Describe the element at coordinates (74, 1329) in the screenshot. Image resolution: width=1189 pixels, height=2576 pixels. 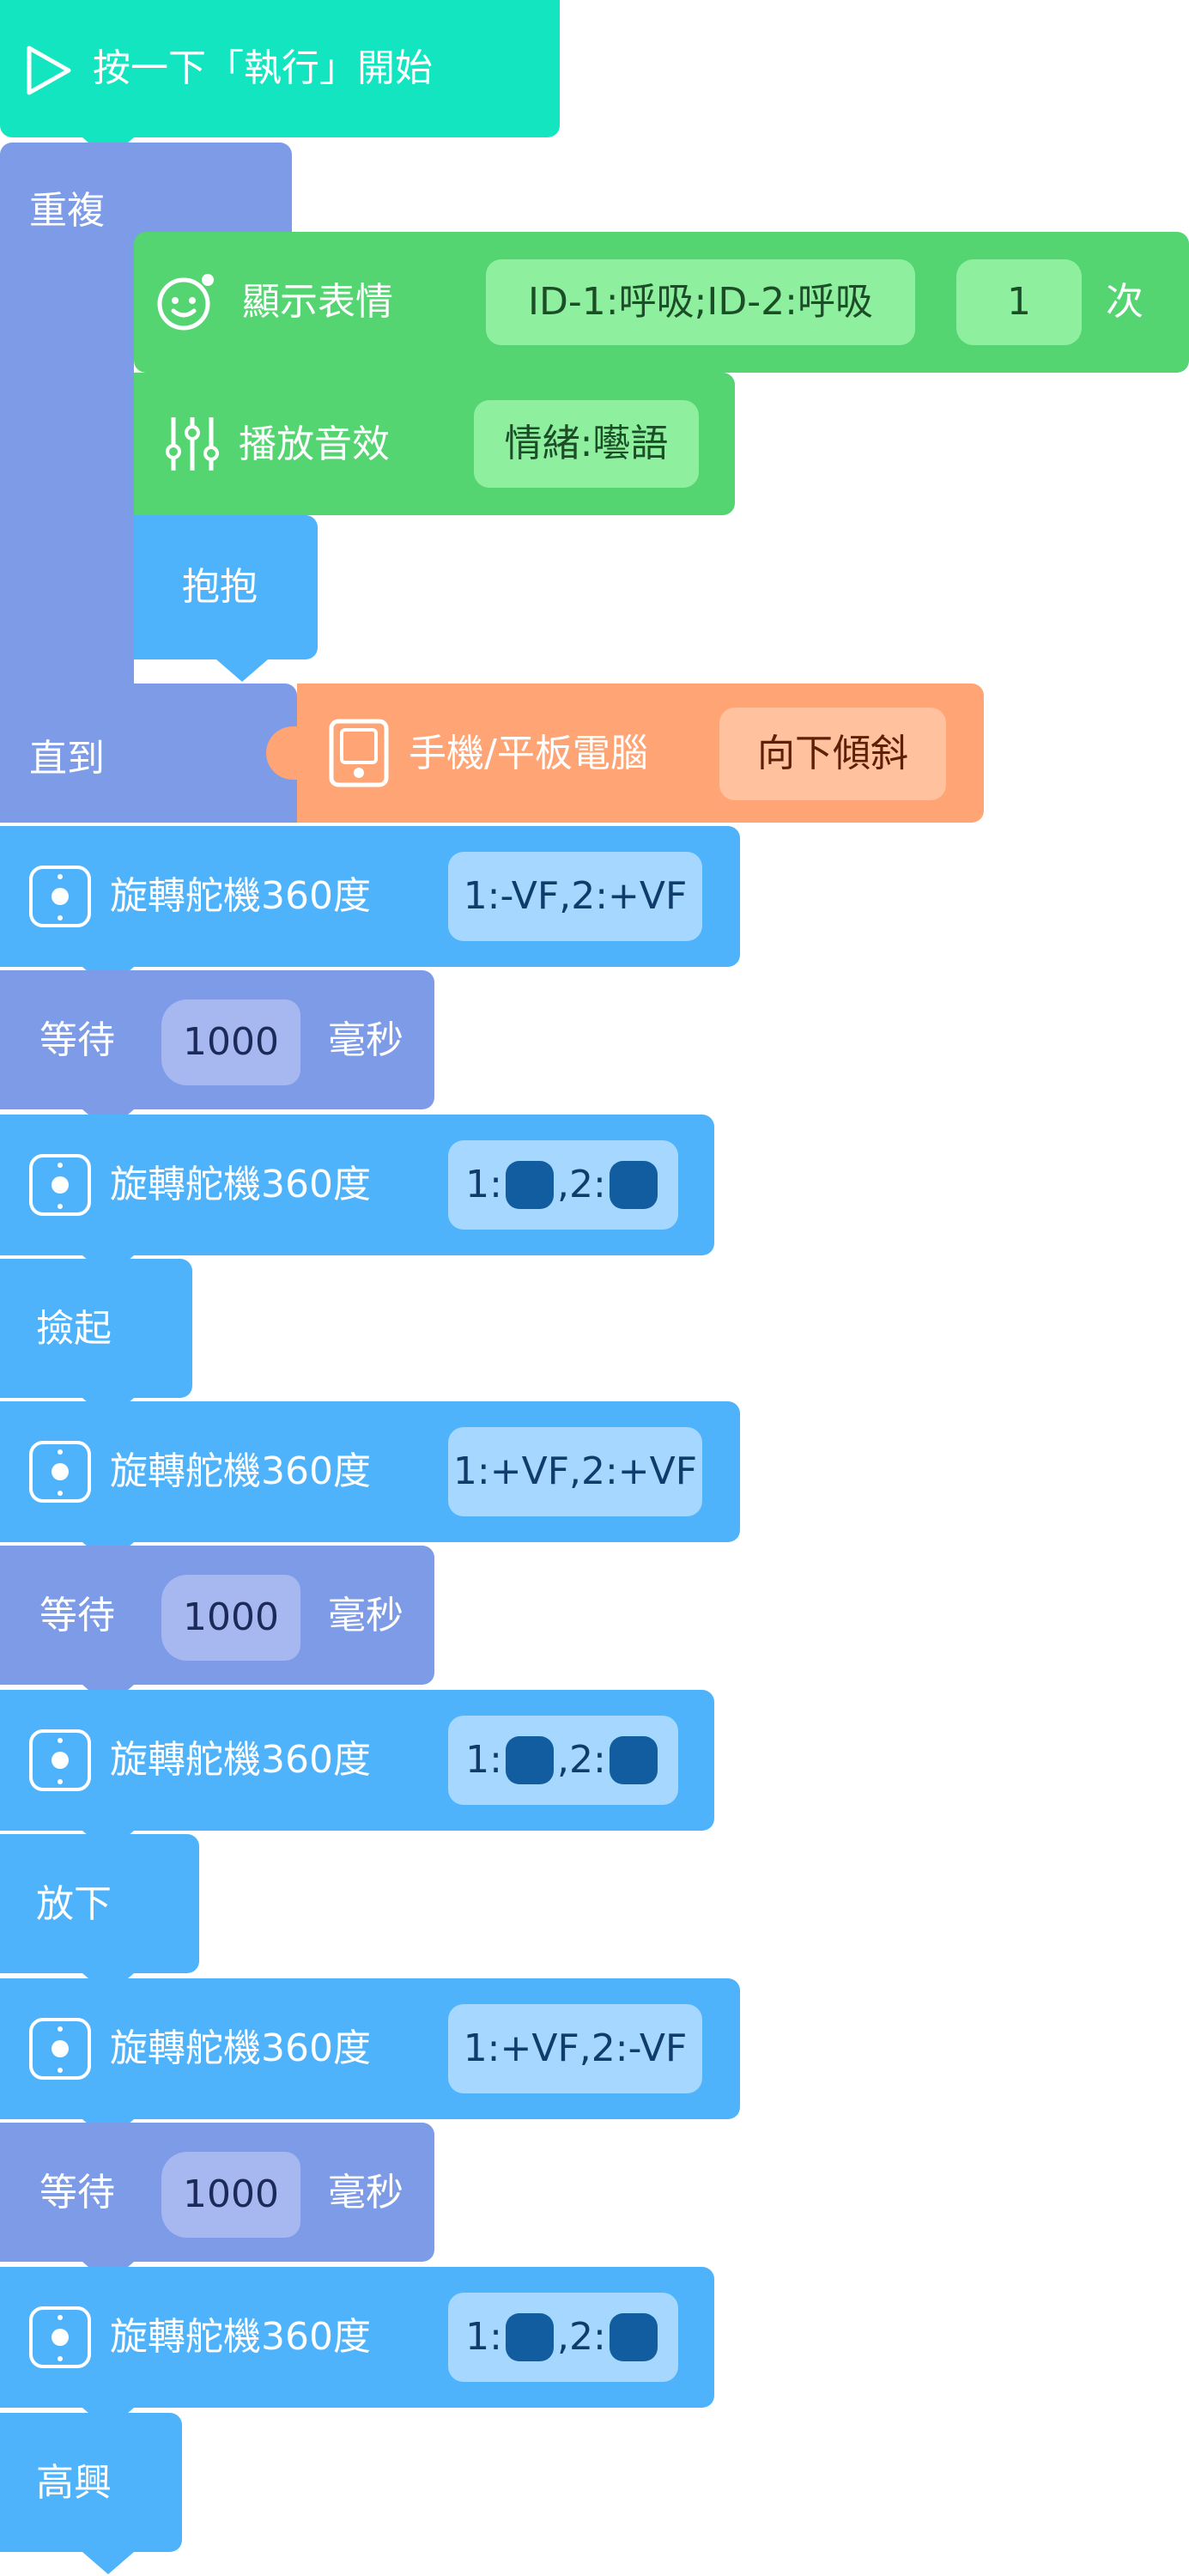
I see `pick-up-label: 撿起` at that location.